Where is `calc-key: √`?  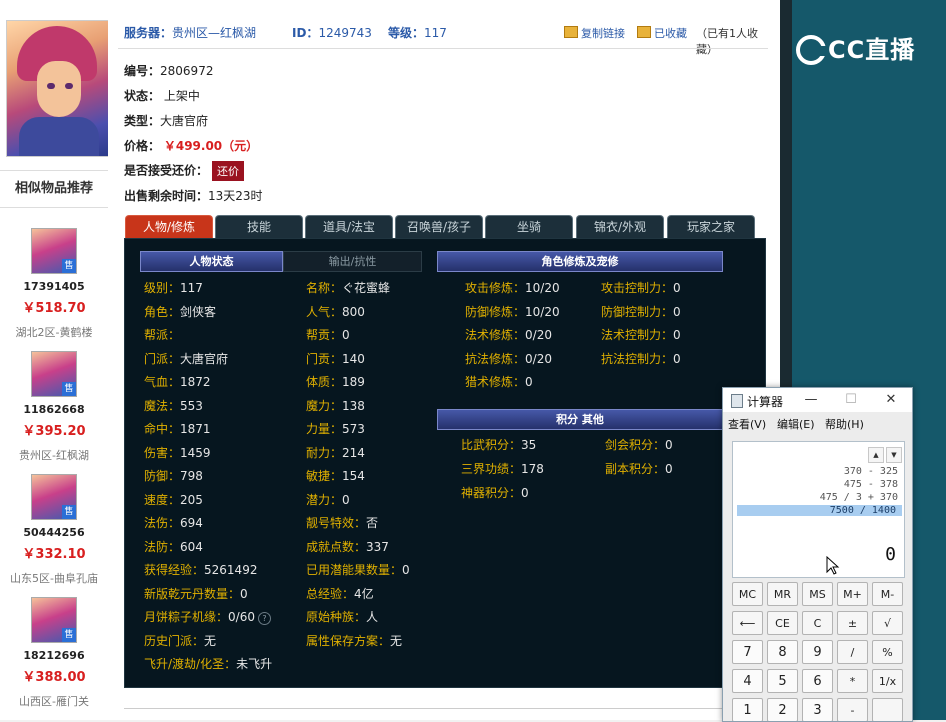 calc-key: √ is located at coordinates (887, 623).